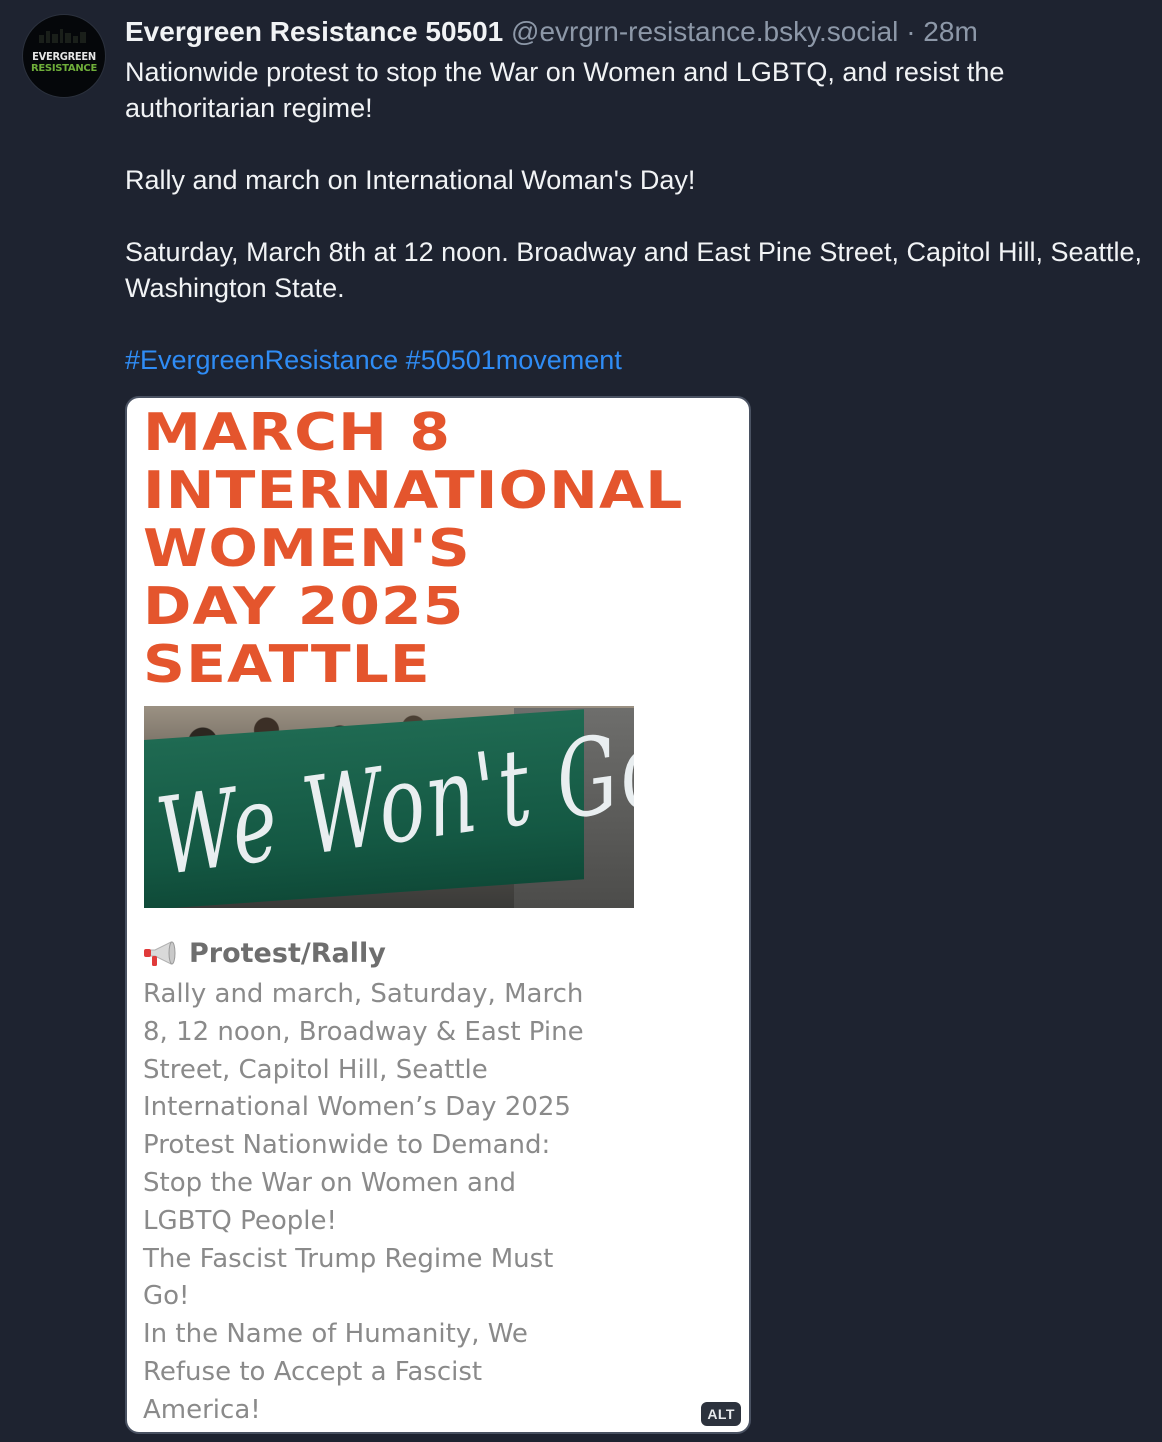  I want to click on body-line: LGBTQ People!, so click(240, 1220).